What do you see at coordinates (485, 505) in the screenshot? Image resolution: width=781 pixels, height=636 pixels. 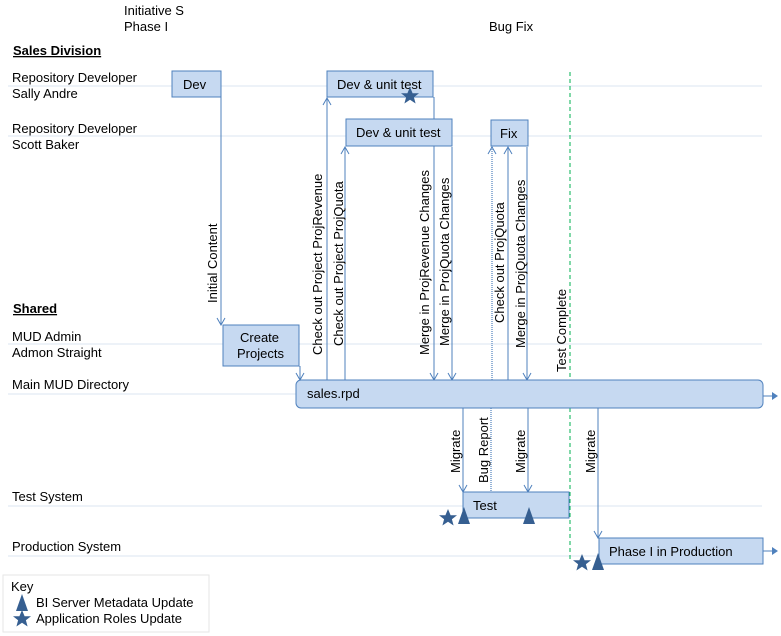 I see `svg-text: Test` at bounding box center [485, 505].